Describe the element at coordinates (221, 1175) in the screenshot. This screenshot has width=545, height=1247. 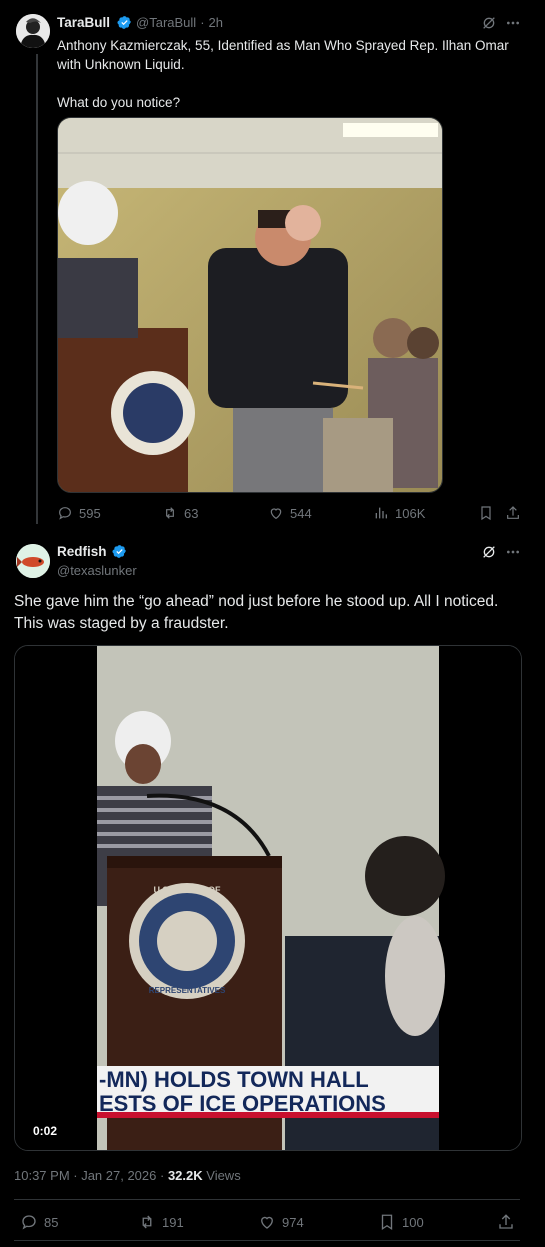
I see `views-label: Views` at that location.